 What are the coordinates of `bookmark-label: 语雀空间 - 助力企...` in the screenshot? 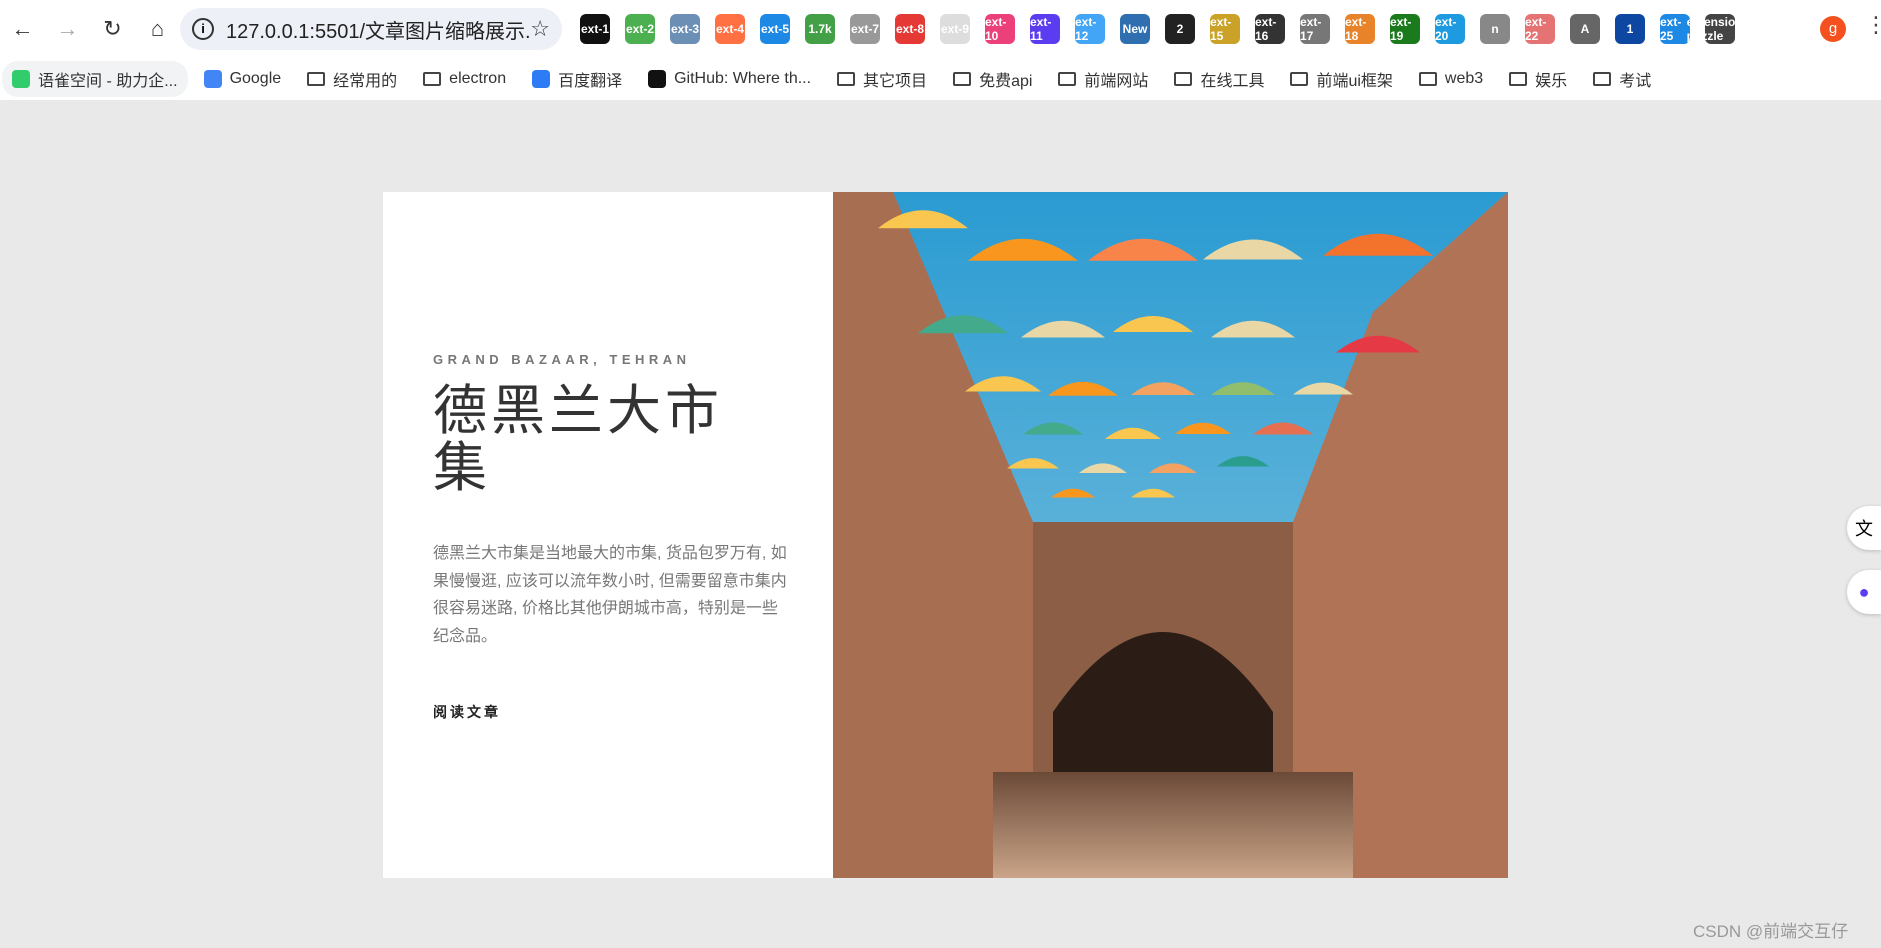 It's located at (108, 81).